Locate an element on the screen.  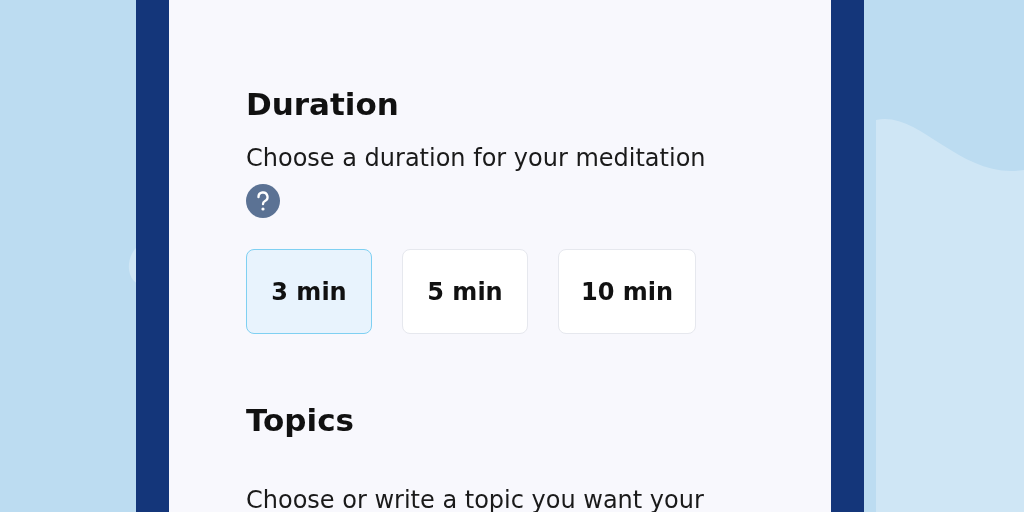
section-heading: Topics is located at coordinates (300, 420).